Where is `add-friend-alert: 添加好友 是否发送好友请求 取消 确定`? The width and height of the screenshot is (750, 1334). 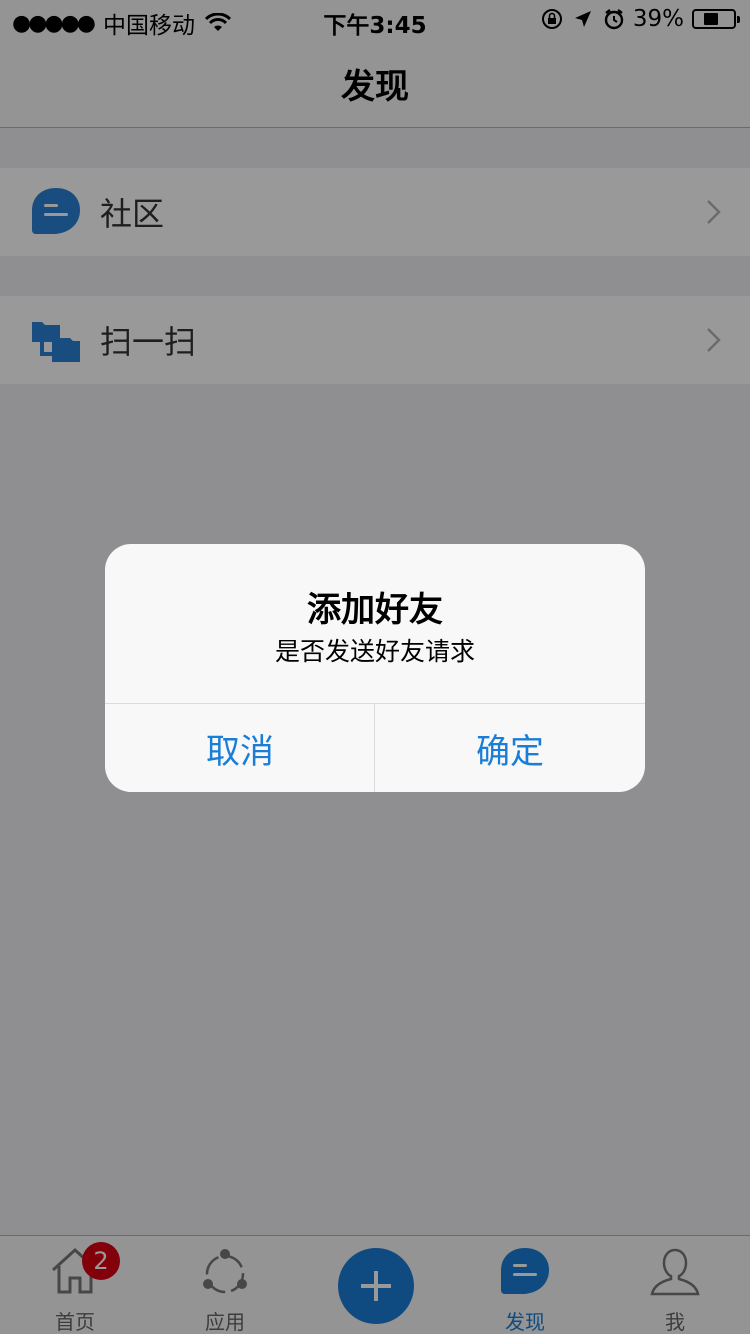 add-friend-alert: 添加好友 是否发送好友请求 取消 确定 is located at coordinates (375, 668).